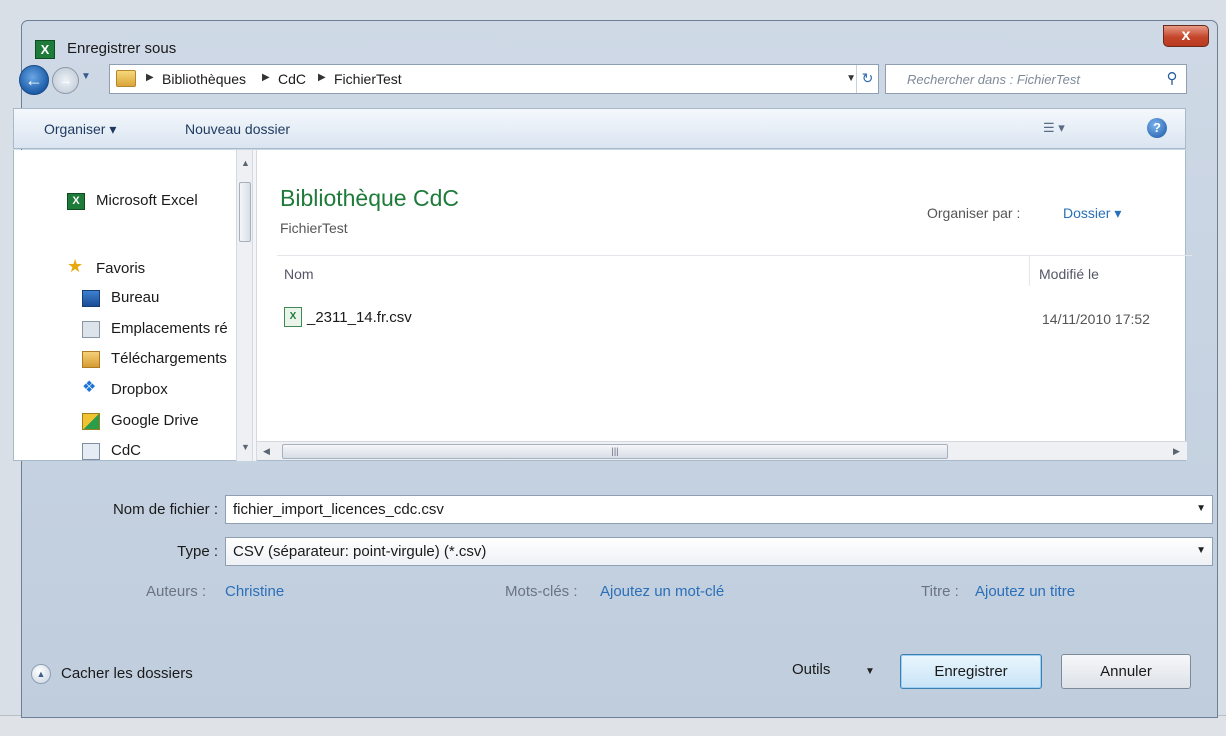 The image size is (1226, 736). Describe the element at coordinates (1092, 213) in the screenshot. I see `arrange-by-dropdown: Dossier ▾` at that location.